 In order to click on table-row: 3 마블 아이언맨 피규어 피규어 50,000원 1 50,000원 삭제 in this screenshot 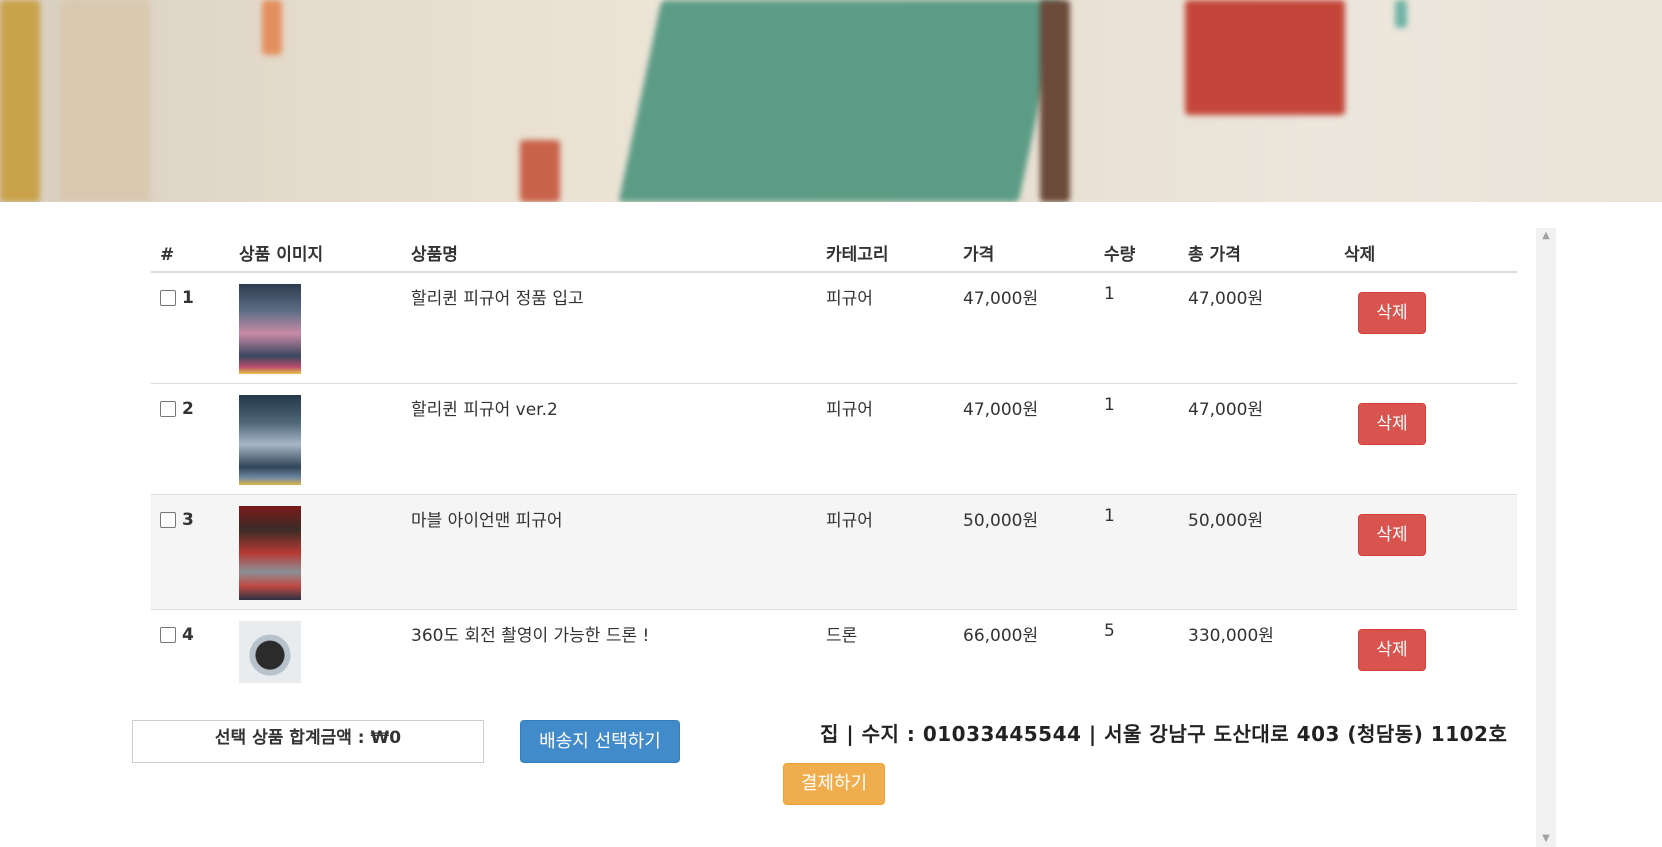, I will do `click(834, 551)`.